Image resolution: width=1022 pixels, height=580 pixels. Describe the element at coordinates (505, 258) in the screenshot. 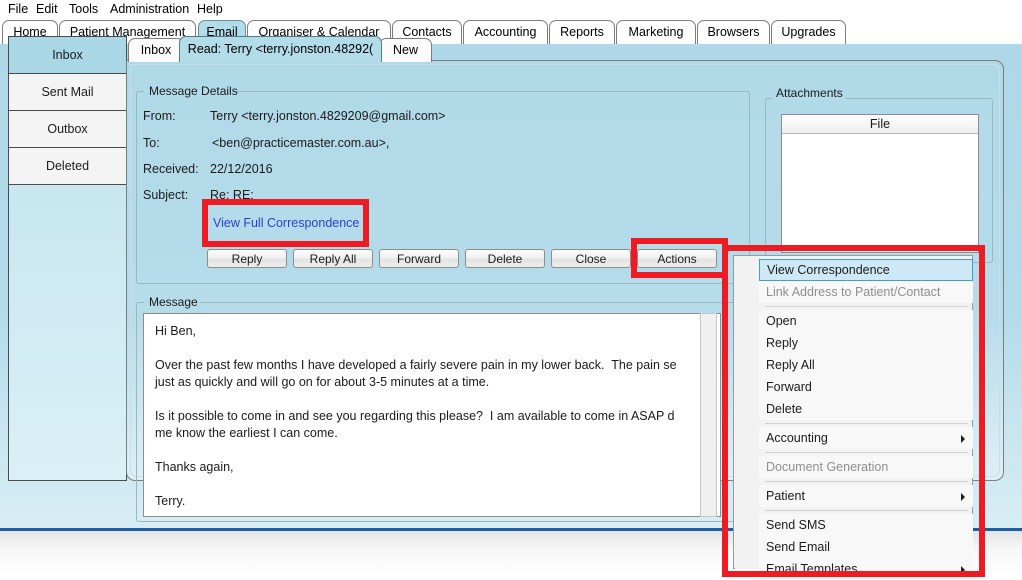

I see `button-delete: Delete` at that location.